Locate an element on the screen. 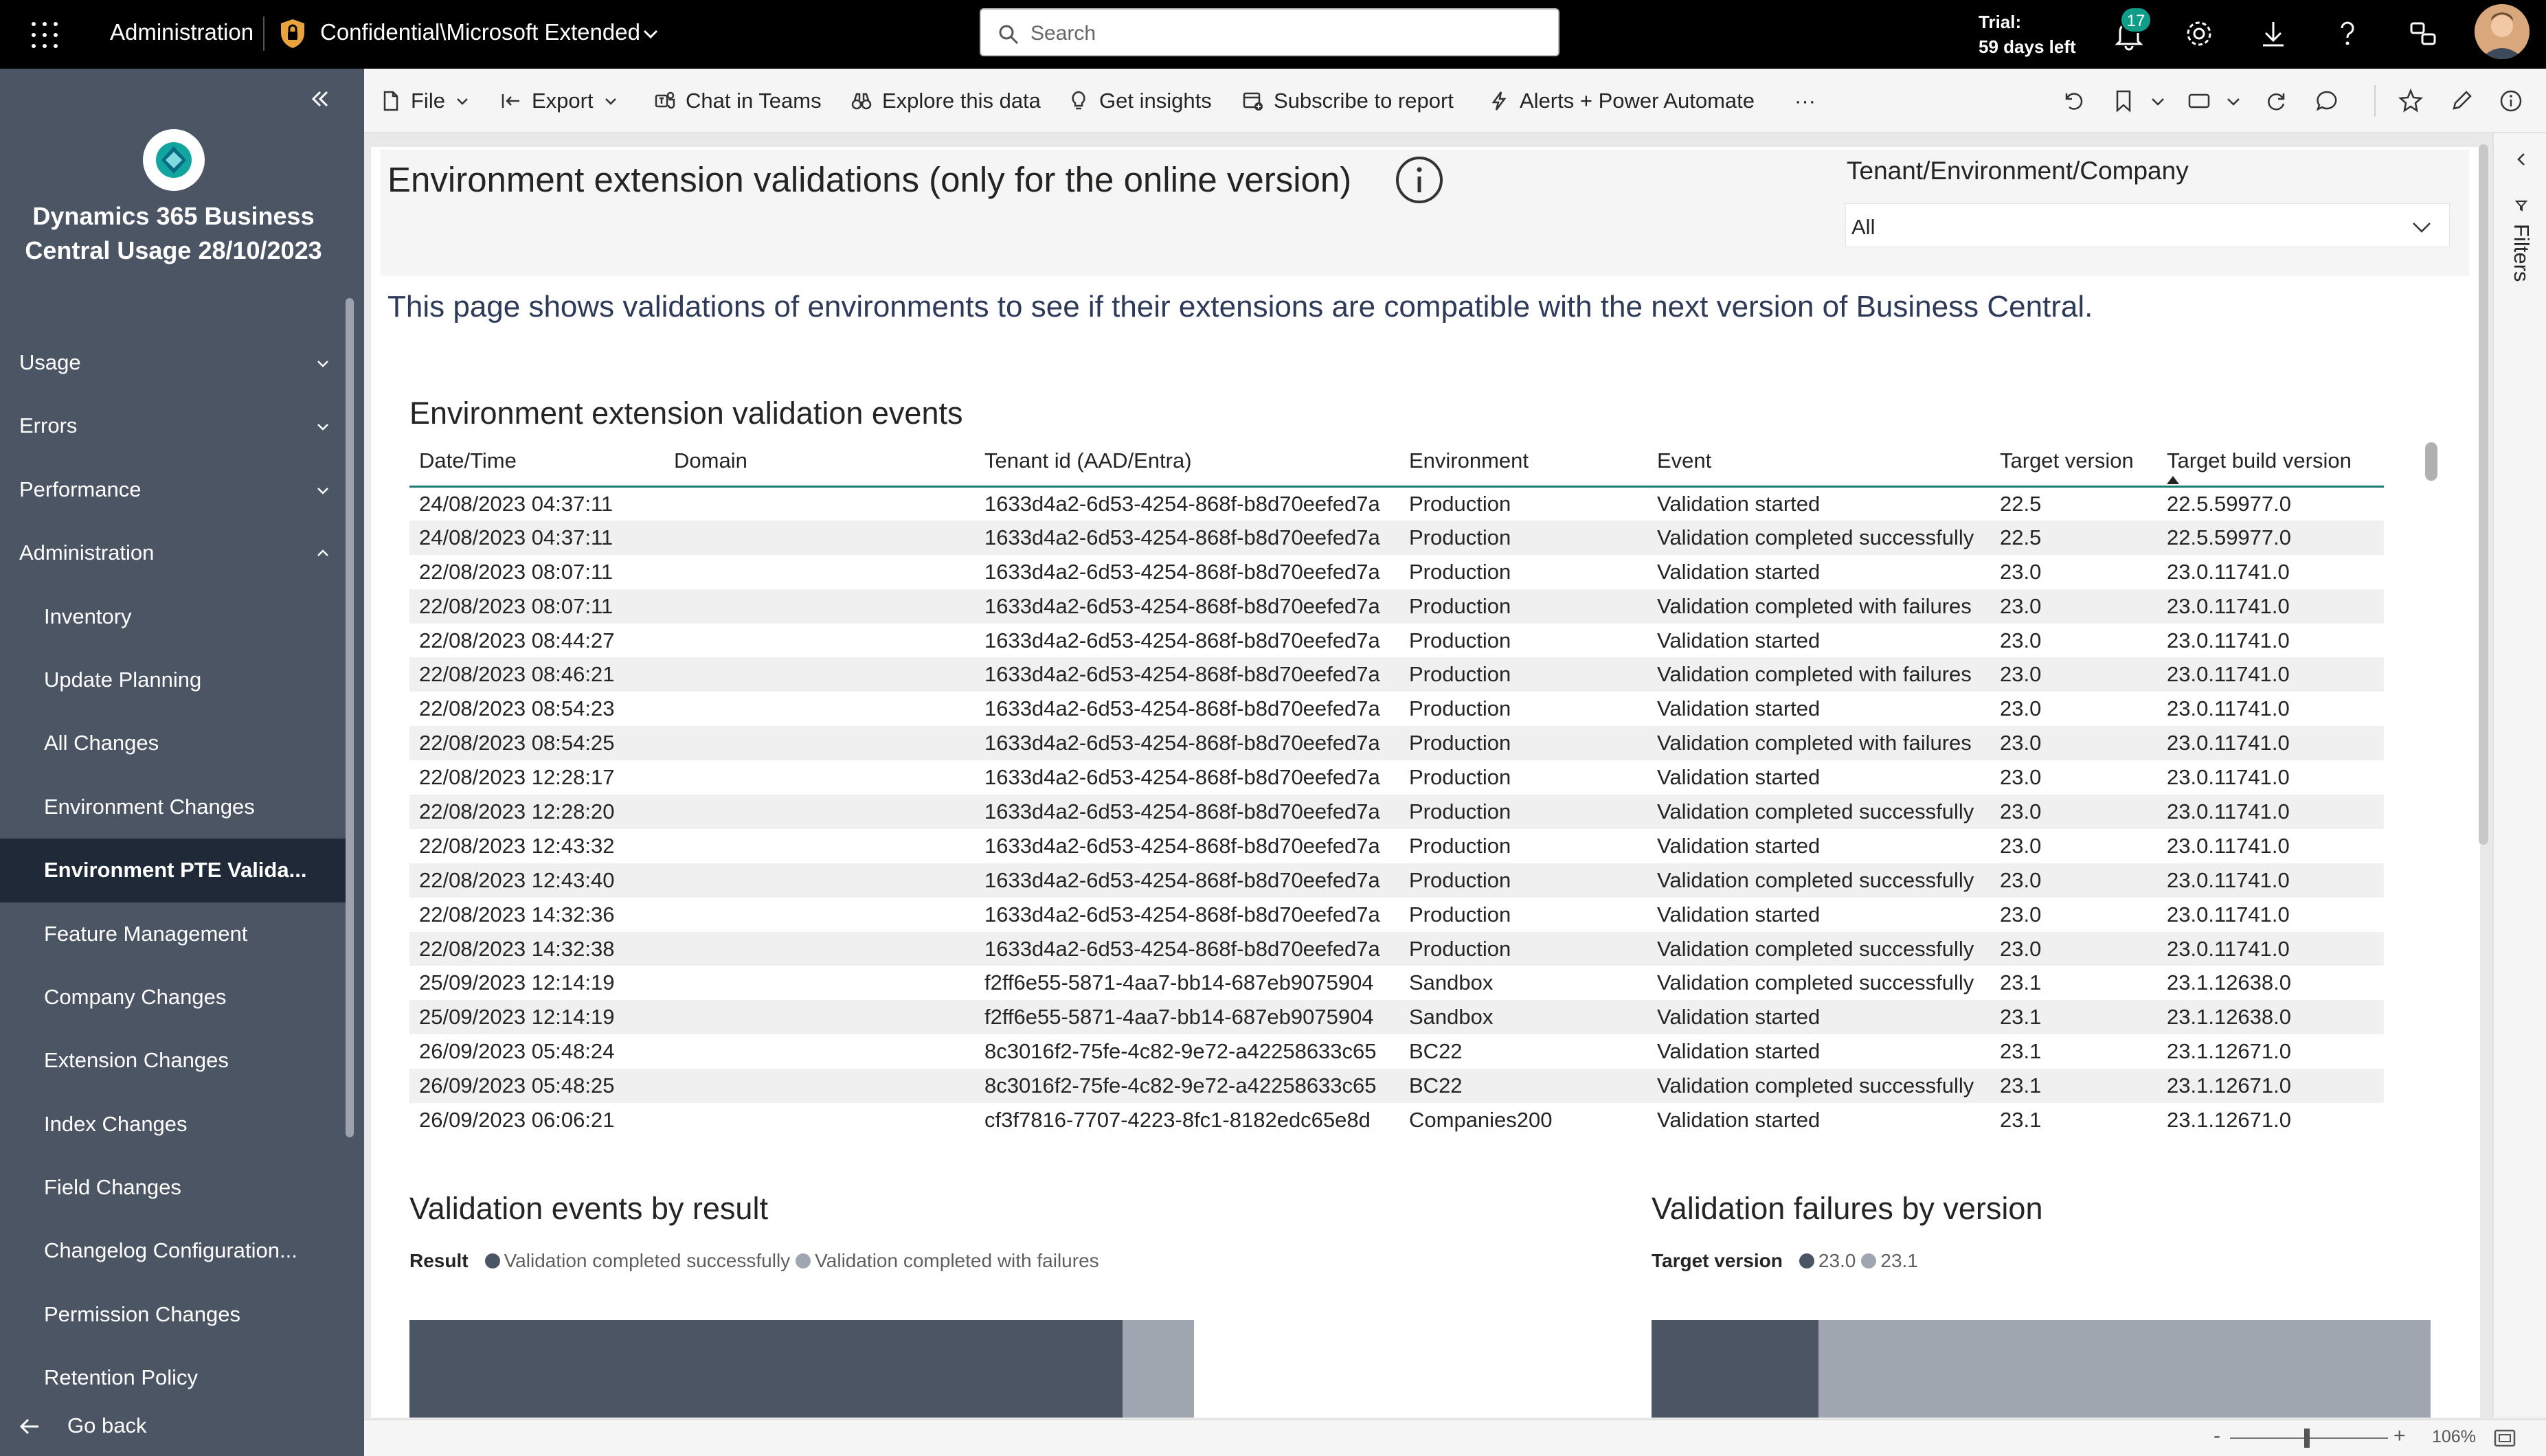 The image size is (2546, 1456). sidebar-item-company-changes: Company Changes is located at coordinates (173, 997).